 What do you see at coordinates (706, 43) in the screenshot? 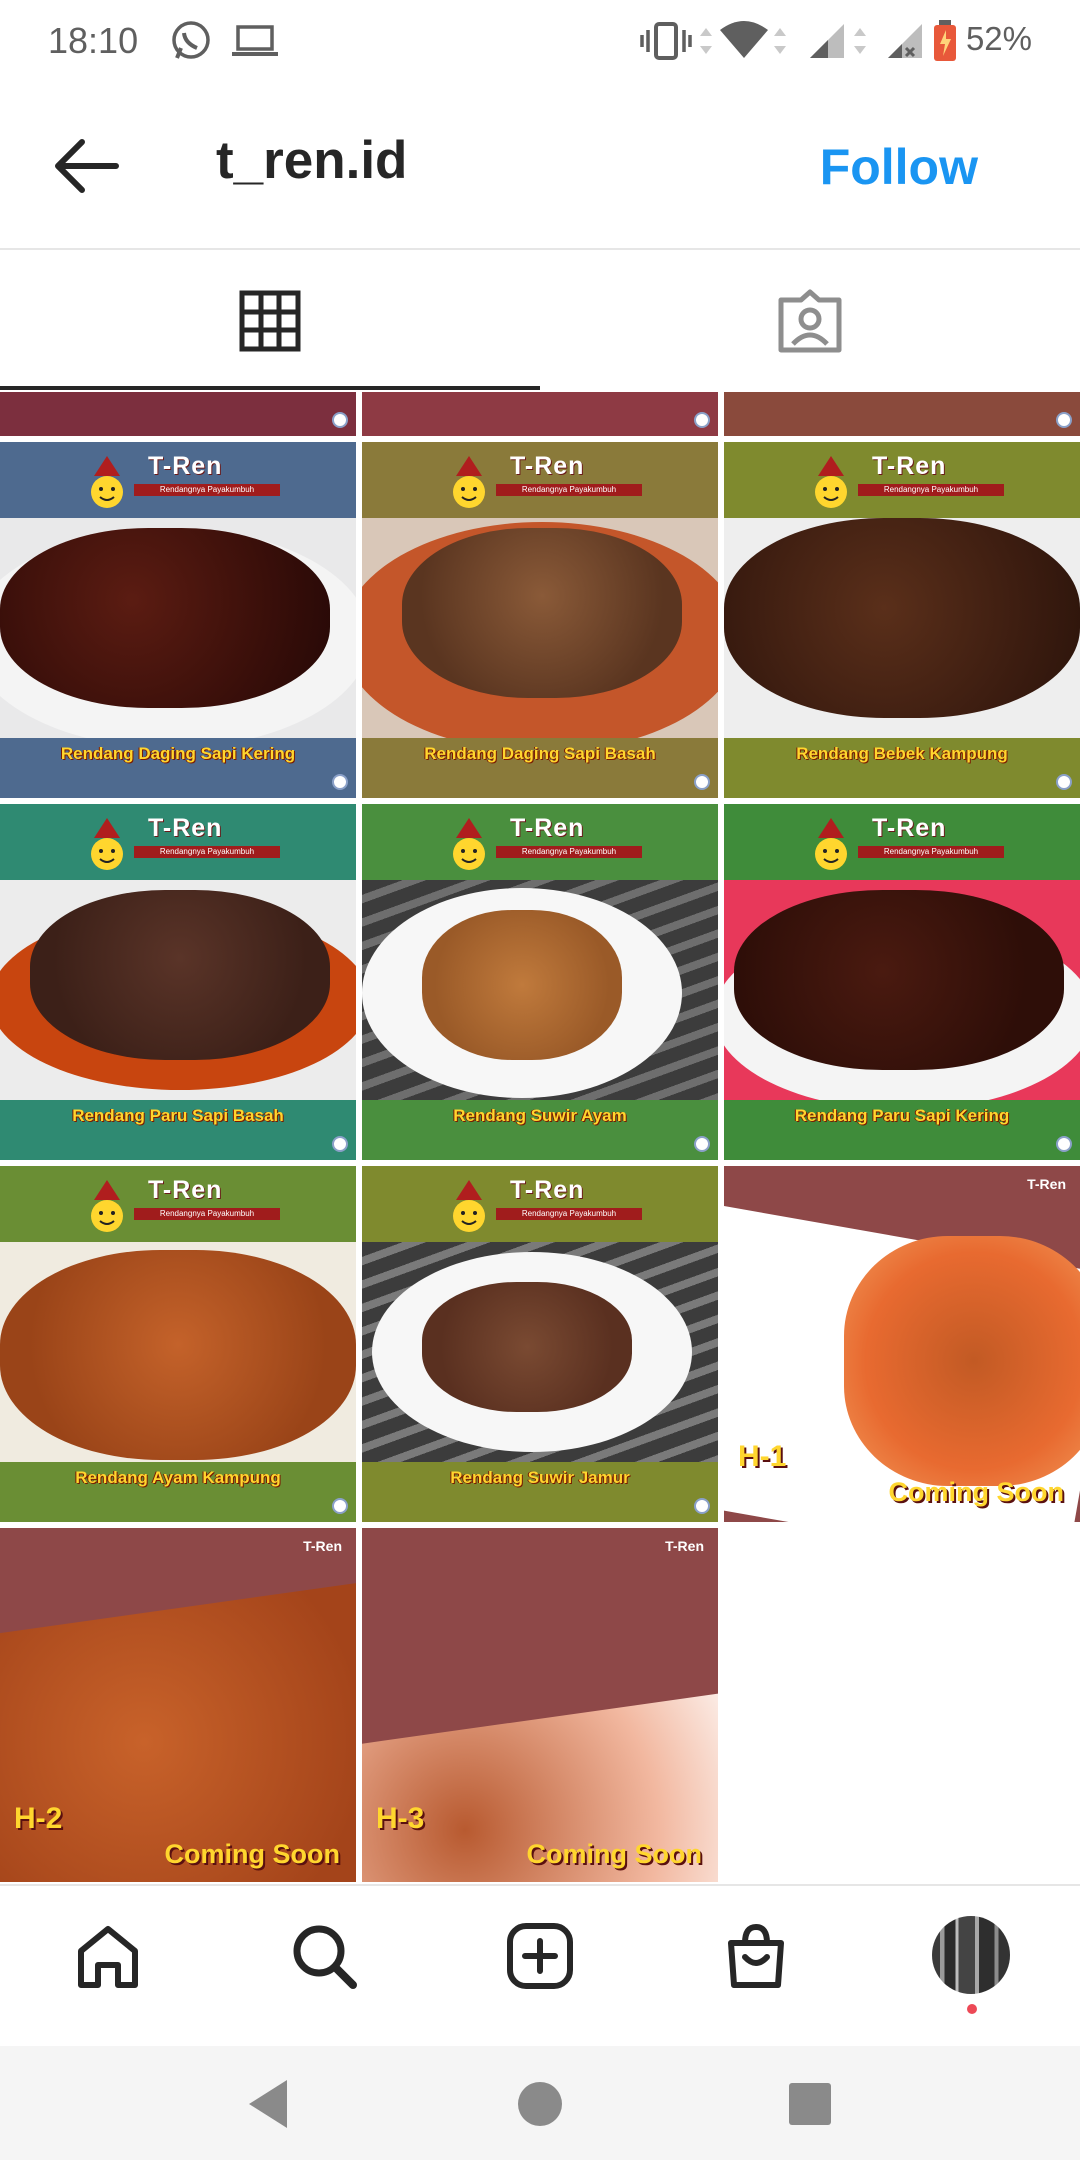
I see `data-arrows-icon` at bounding box center [706, 43].